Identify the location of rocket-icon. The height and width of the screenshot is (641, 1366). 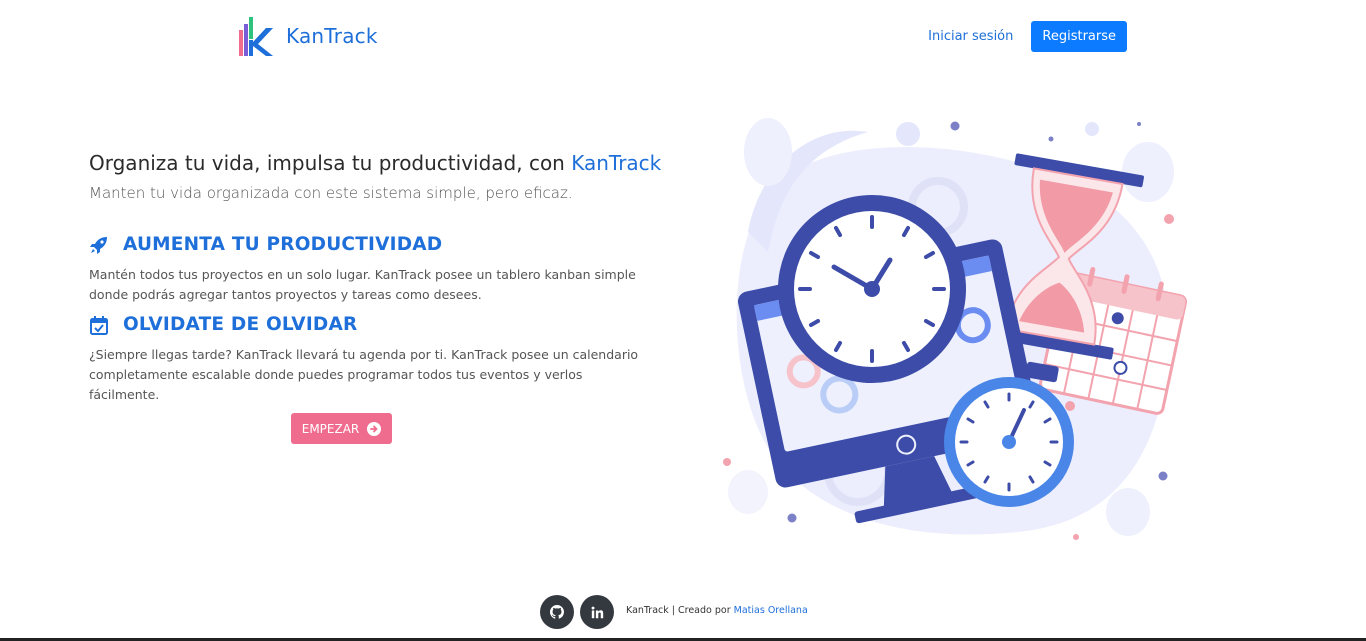
(98, 245).